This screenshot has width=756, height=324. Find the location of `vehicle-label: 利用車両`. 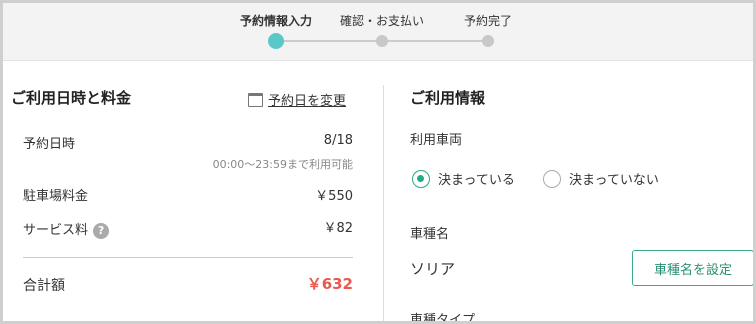

vehicle-label: 利用車両 is located at coordinates (436, 140).